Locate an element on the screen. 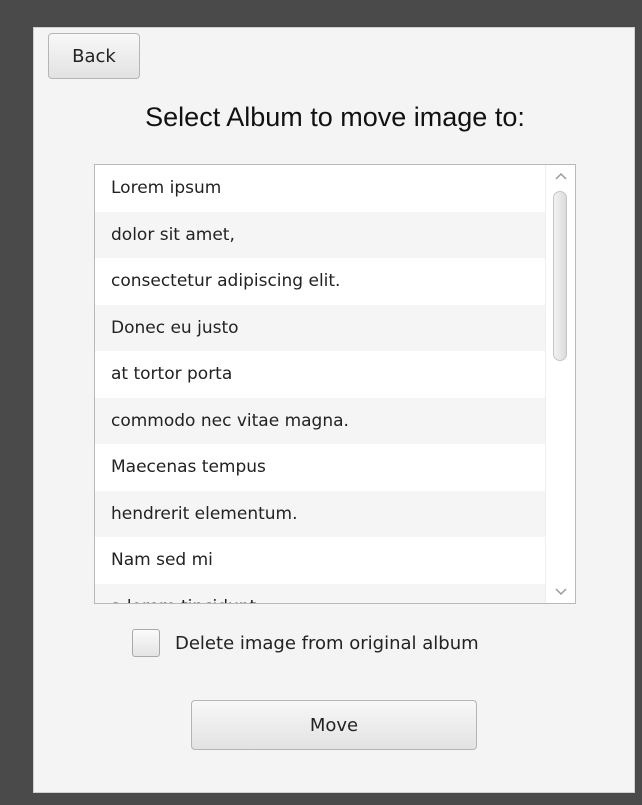 The height and width of the screenshot is (805, 642). scroll-up-button is located at coordinates (560, 176).